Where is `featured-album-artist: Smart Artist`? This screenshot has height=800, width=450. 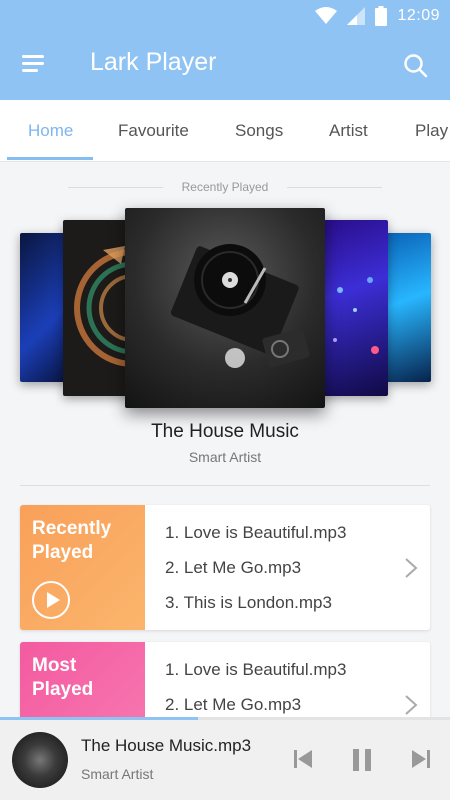
featured-album-artist: Smart Artist is located at coordinates (225, 457).